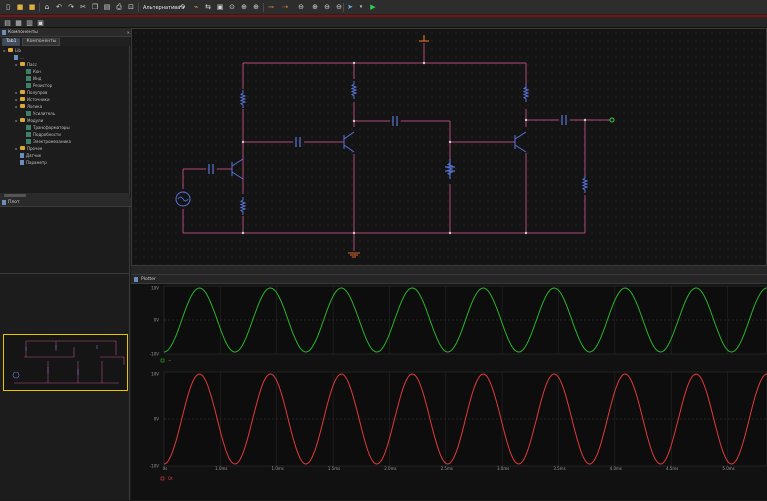 This screenshot has height=501, width=767. I want to click on tree-item: Кон, so click(31, 71).